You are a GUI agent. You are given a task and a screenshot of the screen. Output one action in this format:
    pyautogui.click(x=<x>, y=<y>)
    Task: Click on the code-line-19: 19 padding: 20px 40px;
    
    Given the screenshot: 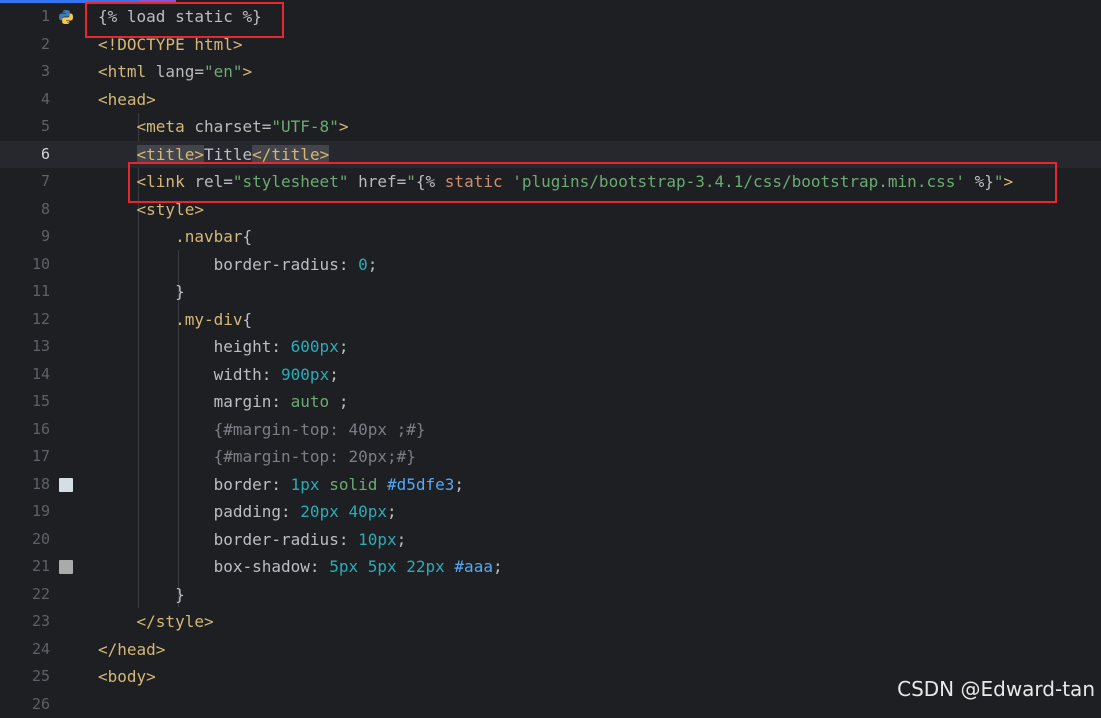 What is the action you would take?
    pyautogui.click(x=550, y=512)
    